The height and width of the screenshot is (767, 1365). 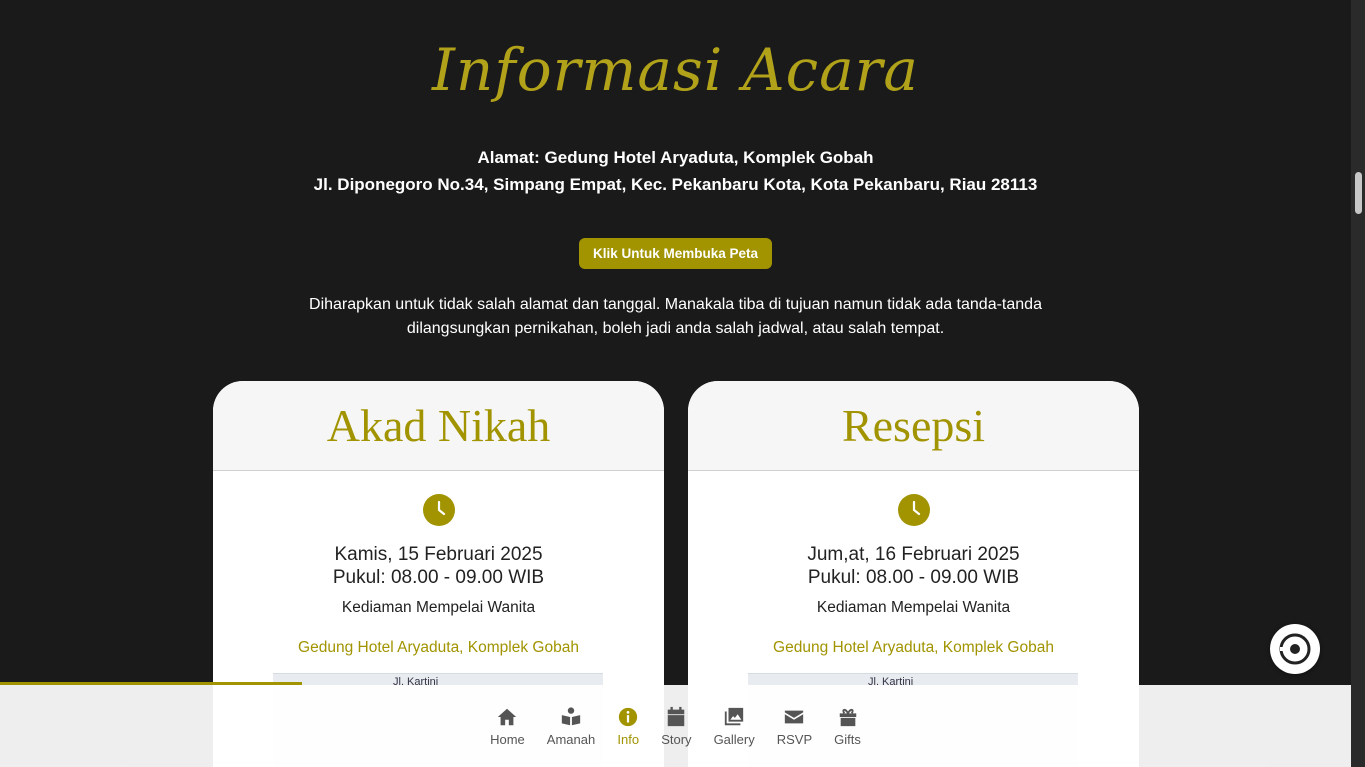 What do you see at coordinates (571, 726) in the screenshot?
I see `nav-item-amanah: Amanah` at bounding box center [571, 726].